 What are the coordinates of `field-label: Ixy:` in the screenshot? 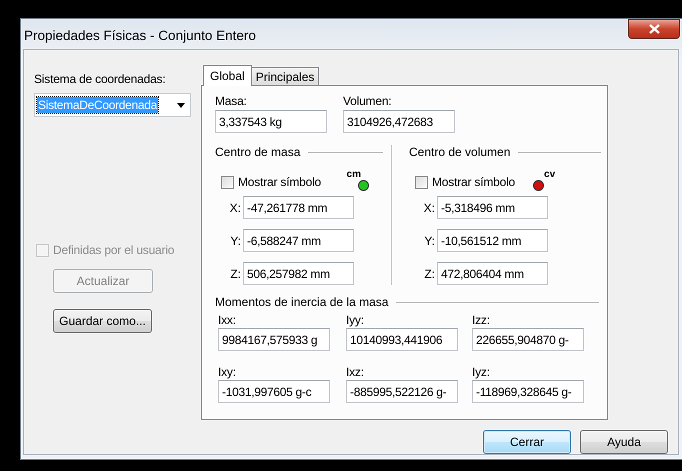 It's located at (227, 372).